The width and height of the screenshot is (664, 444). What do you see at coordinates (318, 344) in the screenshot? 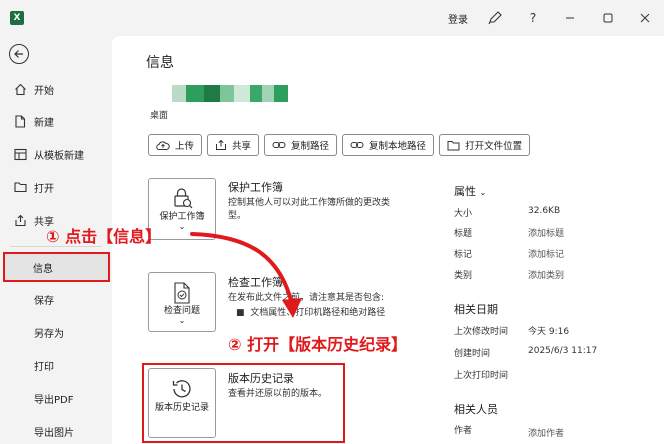
I see `annotation-step-2: ② 打开【版本历史纪录】` at bounding box center [318, 344].